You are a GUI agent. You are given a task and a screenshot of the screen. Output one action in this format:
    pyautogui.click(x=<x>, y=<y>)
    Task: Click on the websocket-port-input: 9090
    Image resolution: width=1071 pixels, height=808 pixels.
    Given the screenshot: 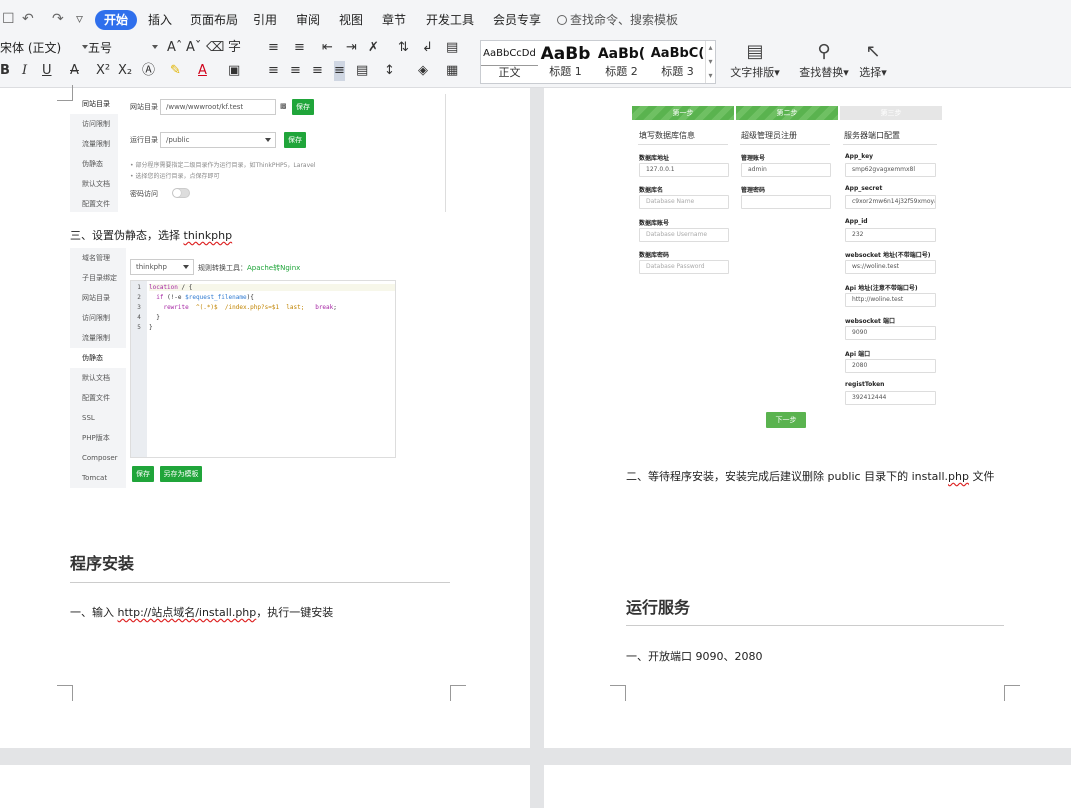 What is the action you would take?
    pyautogui.click(x=890, y=333)
    